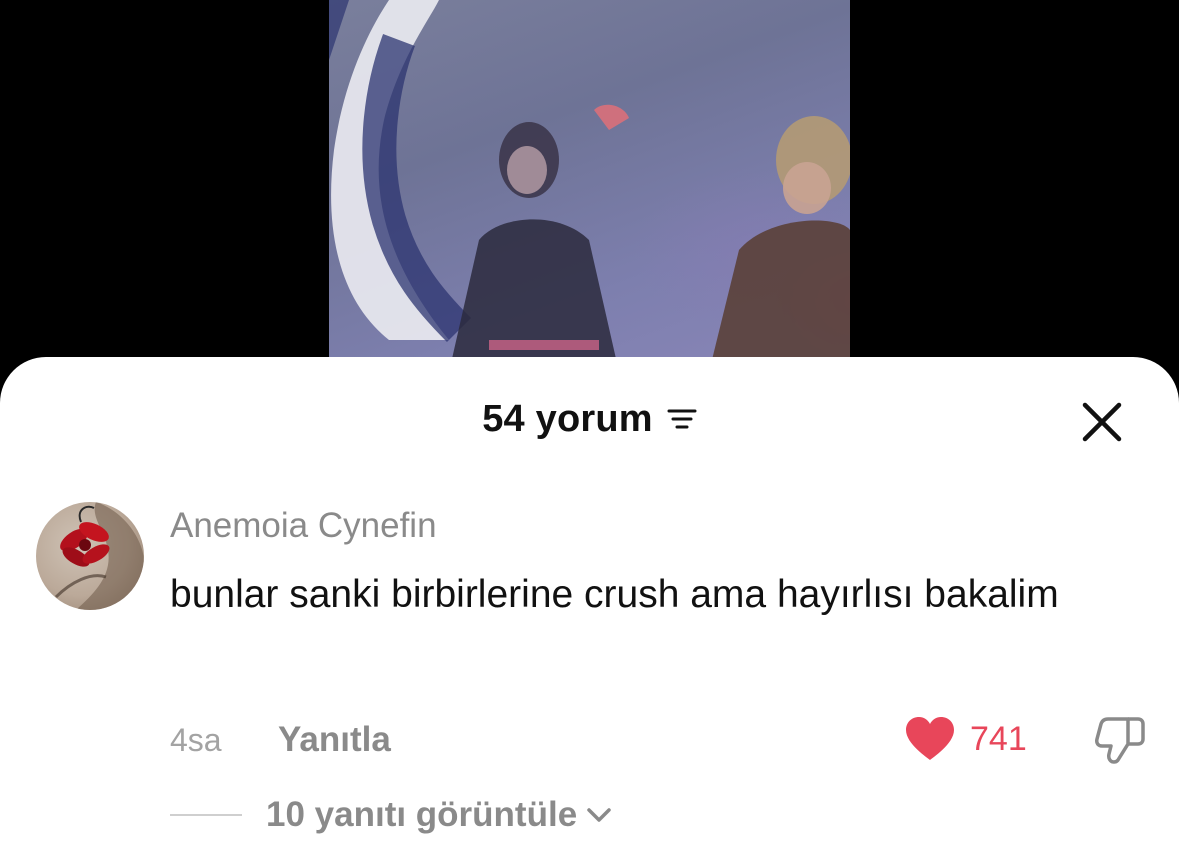 Image resolution: width=1179 pixels, height=845 pixels. What do you see at coordinates (1102, 422) in the screenshot?
I see `close-icon` at bounding box center [1102, 422].